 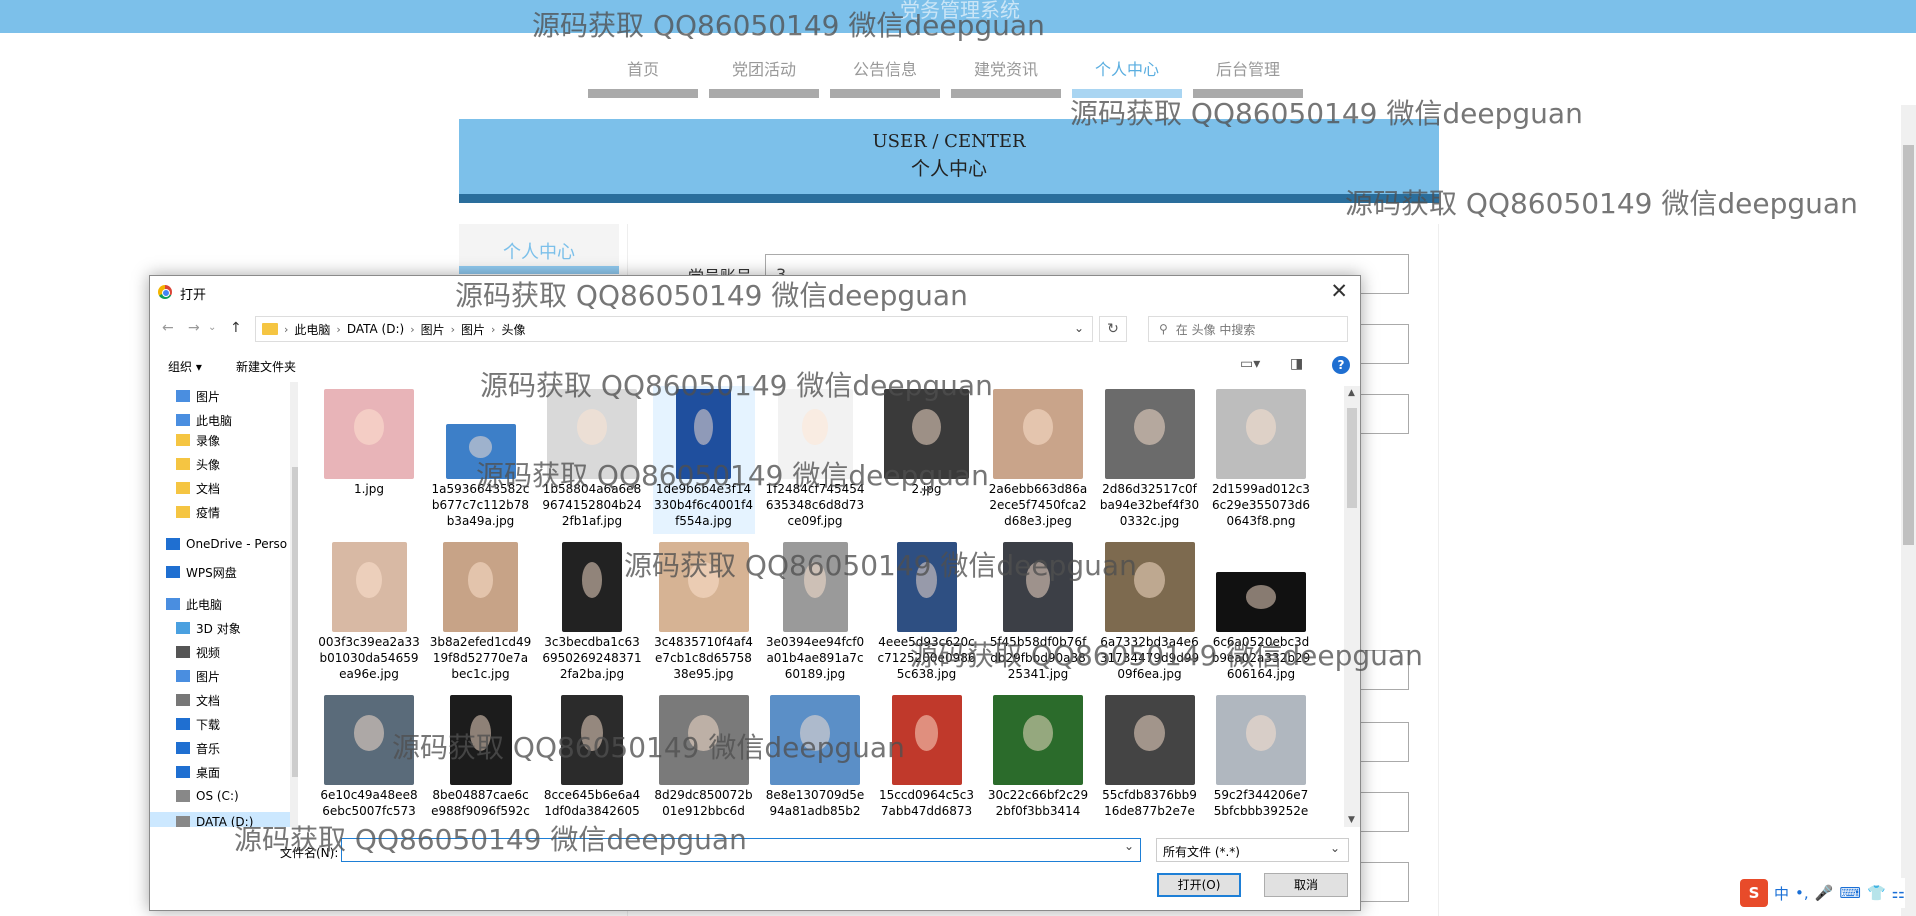 What do you see at coordinates (1113, 329) in the screenshot?
I see `refresh-icon: ↻` at bounding box center [1113, 329].